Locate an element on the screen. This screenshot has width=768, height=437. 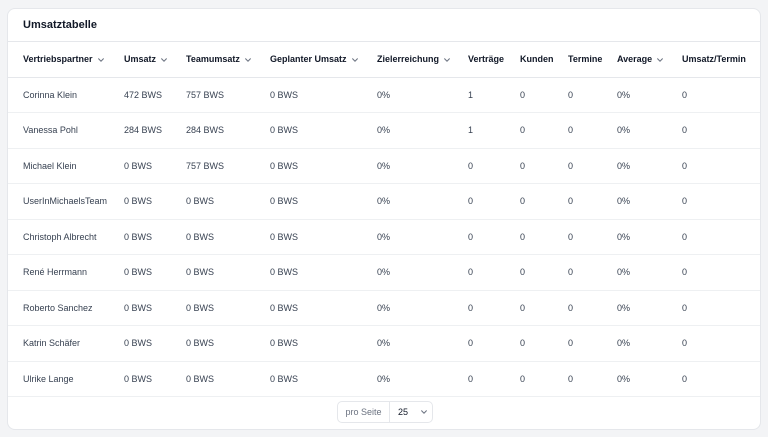
table-row: Corinna Klein 472 BWS 757 BWS 0 BWS 0% 1 0 0 0% 0 is located at coordinates (384, 95).